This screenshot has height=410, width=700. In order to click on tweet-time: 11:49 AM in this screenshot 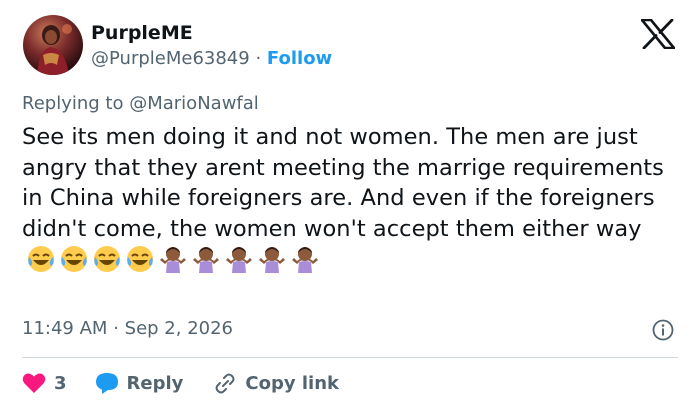, I will do `click(65, 328)`.